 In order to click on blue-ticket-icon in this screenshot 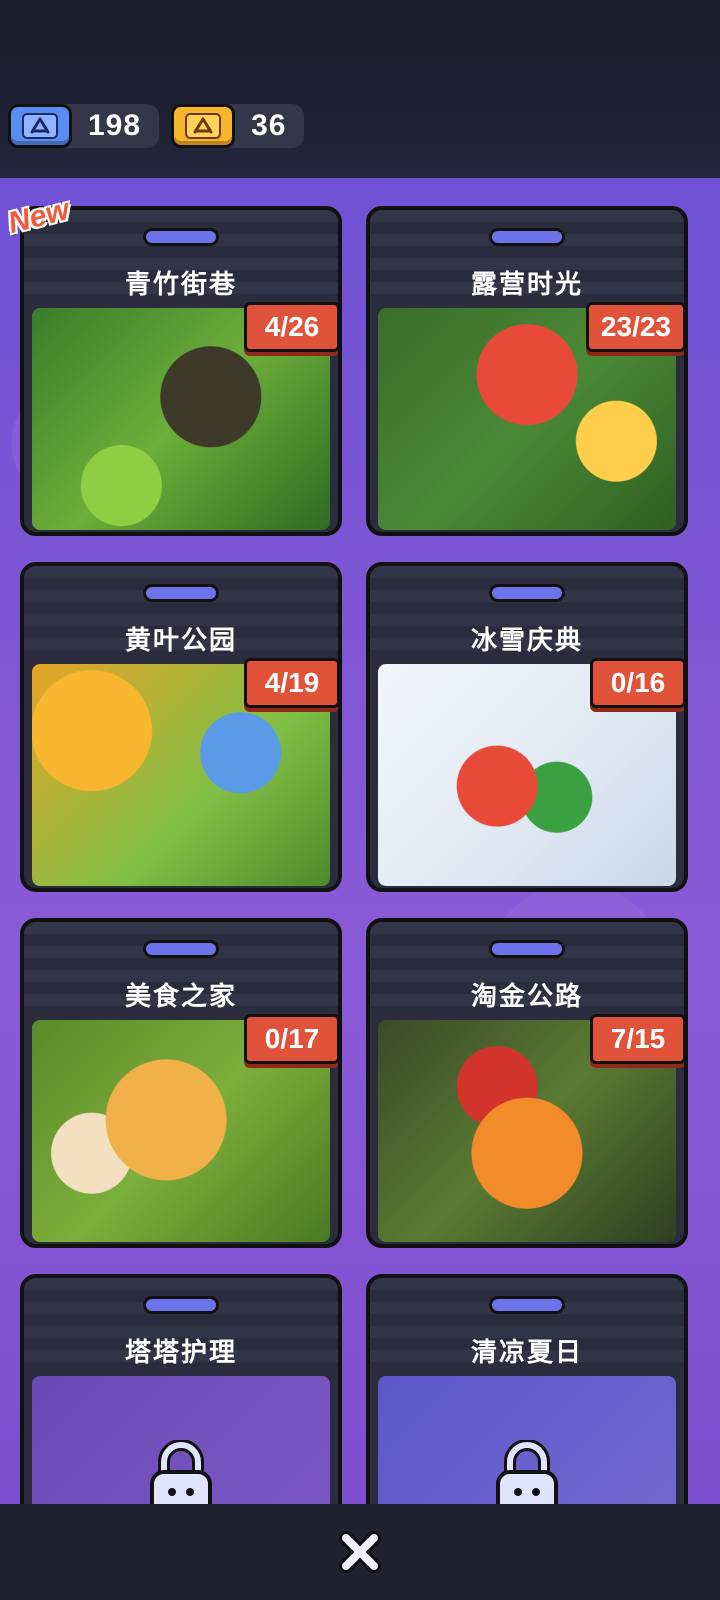, I will do `click(40, 126)`.